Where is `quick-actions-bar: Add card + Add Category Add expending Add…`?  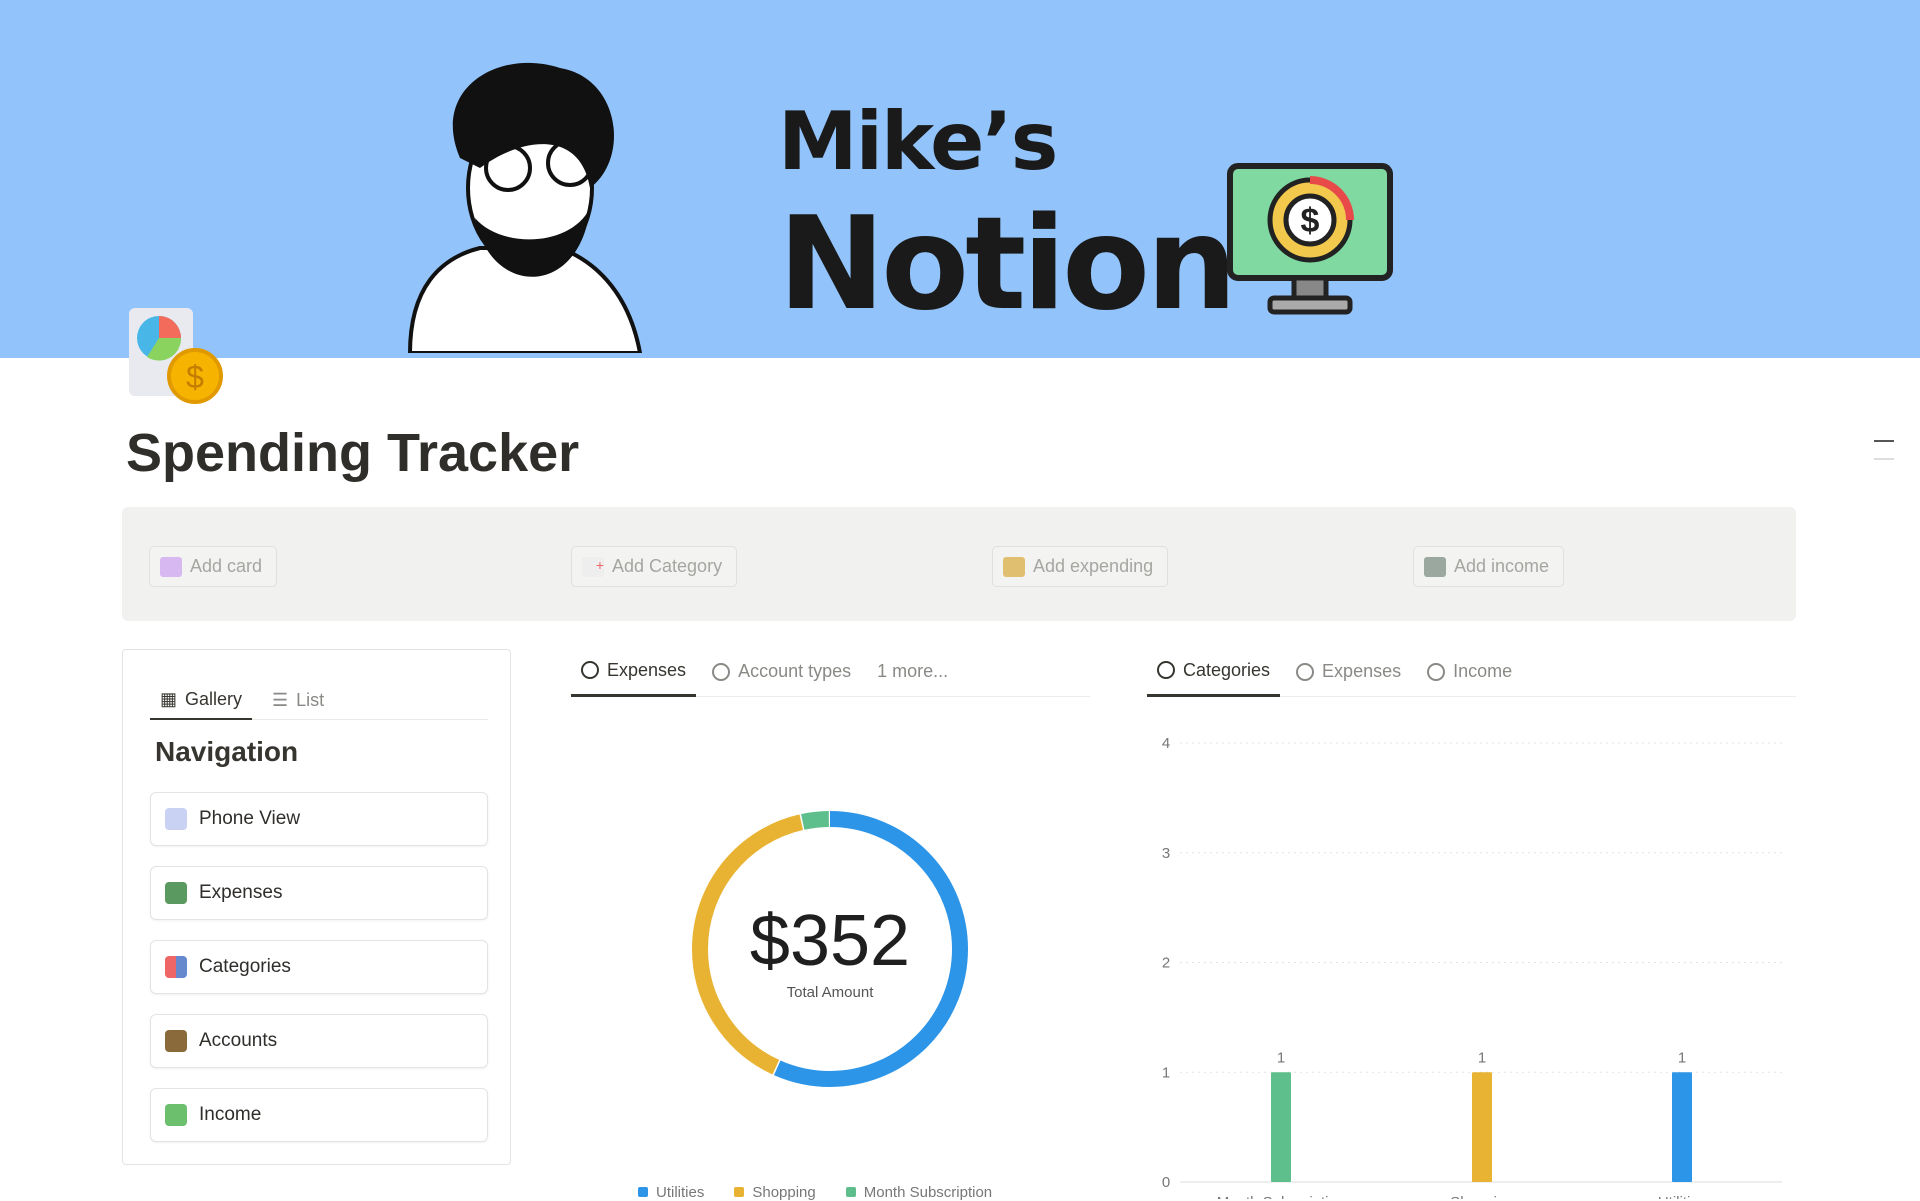
quick-actions-bar: Add card + Add Category Add expending Add… is located at coordinates (959, 564).